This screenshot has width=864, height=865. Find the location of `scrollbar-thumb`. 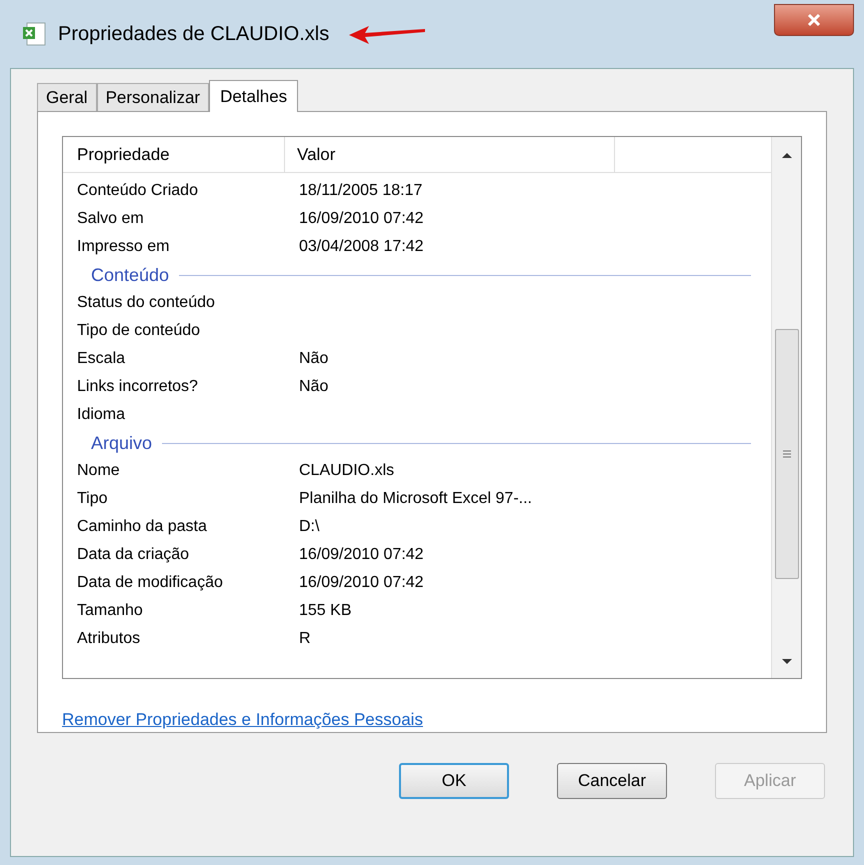

scrollbar-thumb is located at coordinates (786, 454).